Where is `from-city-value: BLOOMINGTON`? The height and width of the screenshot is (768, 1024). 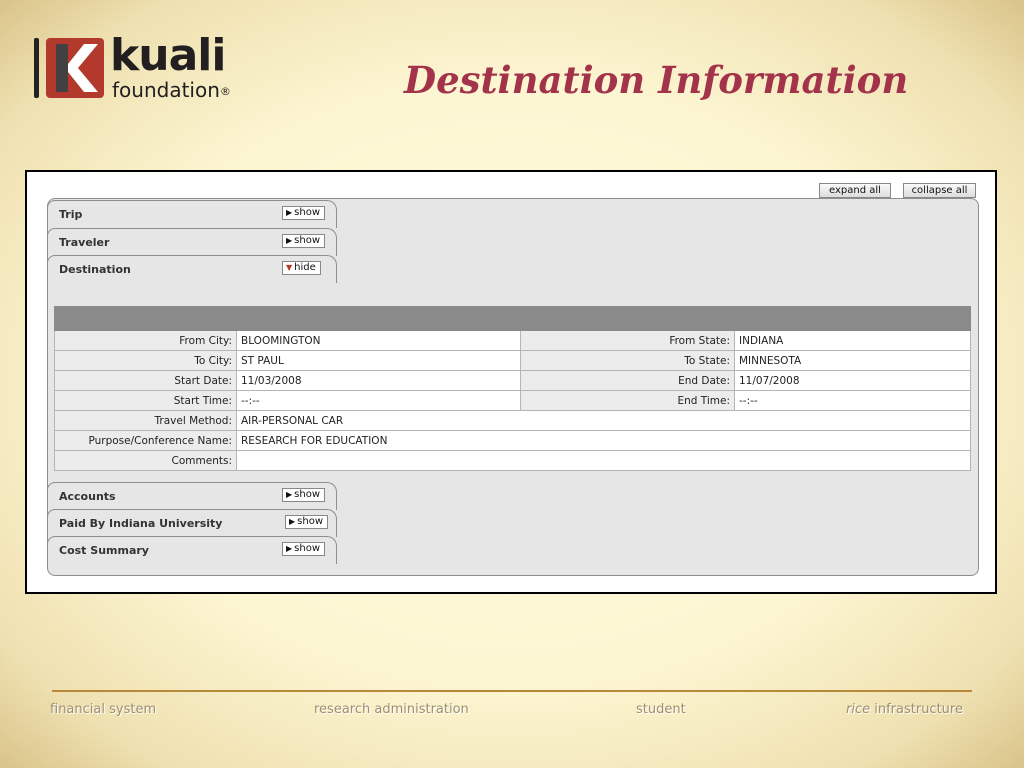
from-city-value: BLOOMINGTON is located at coordinates (378, 340).